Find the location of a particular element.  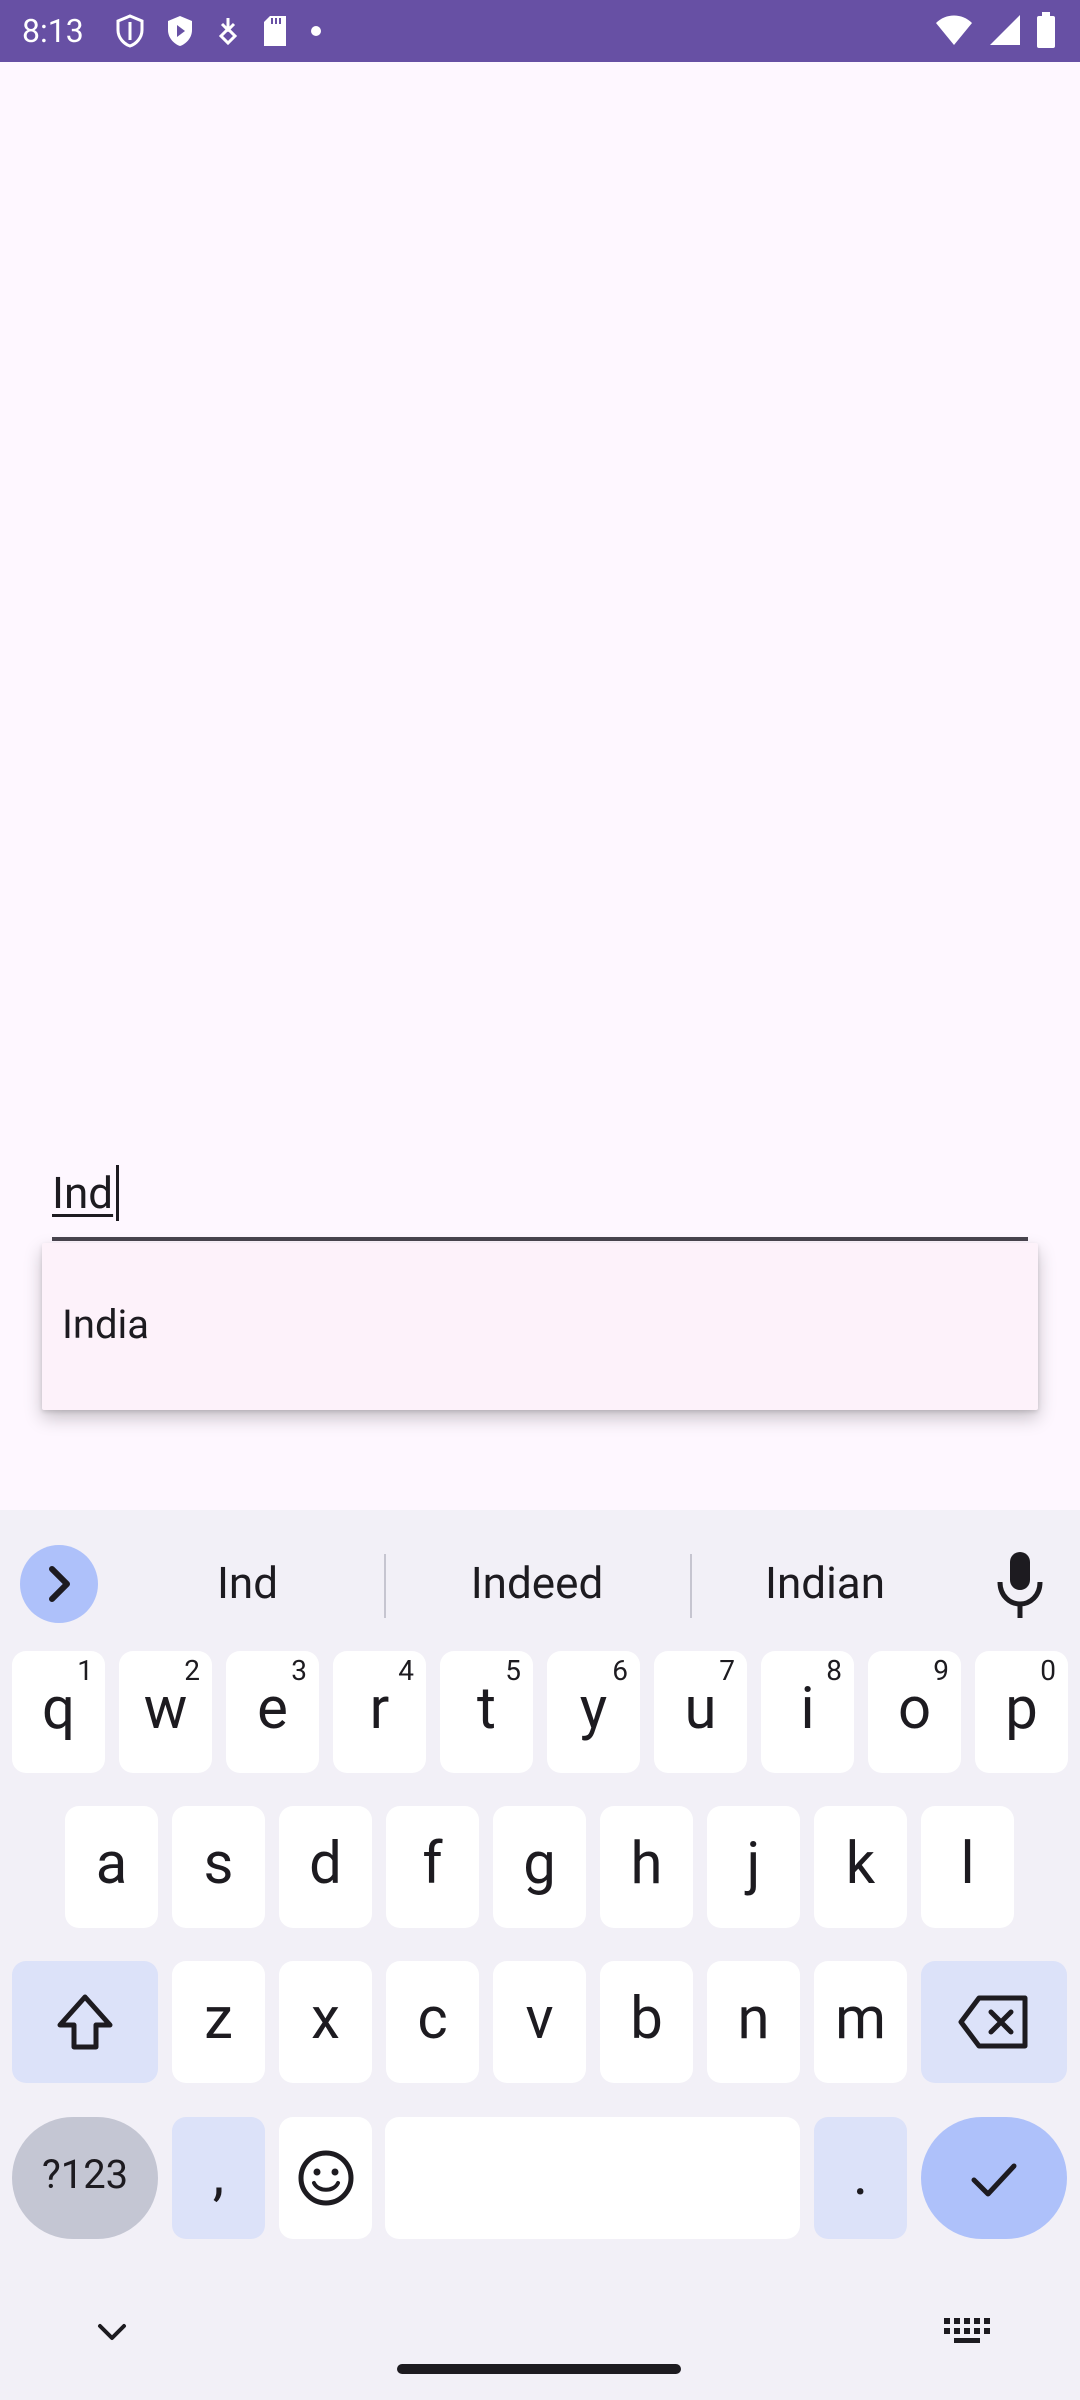

status-time: 8:13 is located at coordinates (53, 31).